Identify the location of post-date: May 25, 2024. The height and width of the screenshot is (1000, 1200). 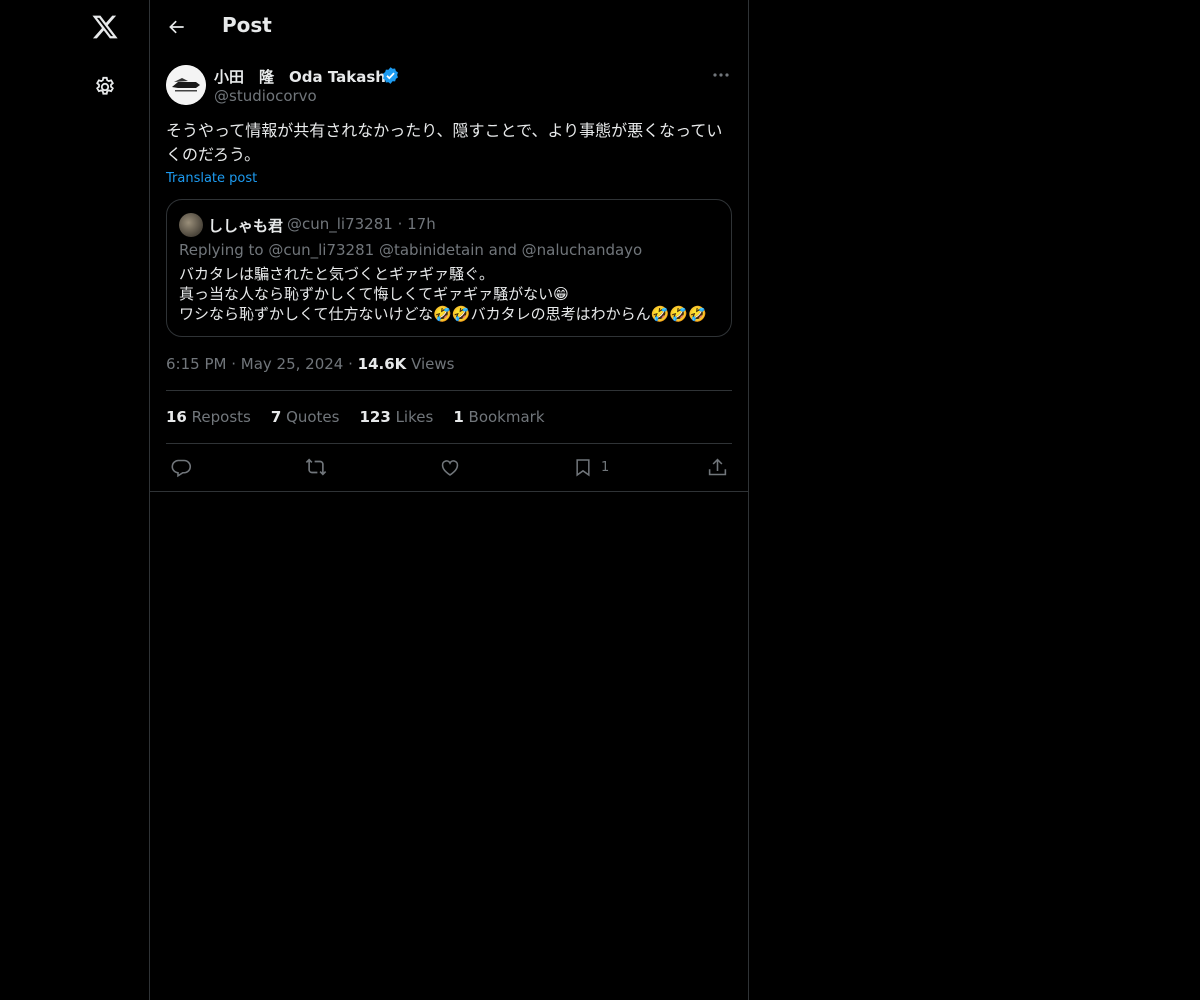
(292, 364).